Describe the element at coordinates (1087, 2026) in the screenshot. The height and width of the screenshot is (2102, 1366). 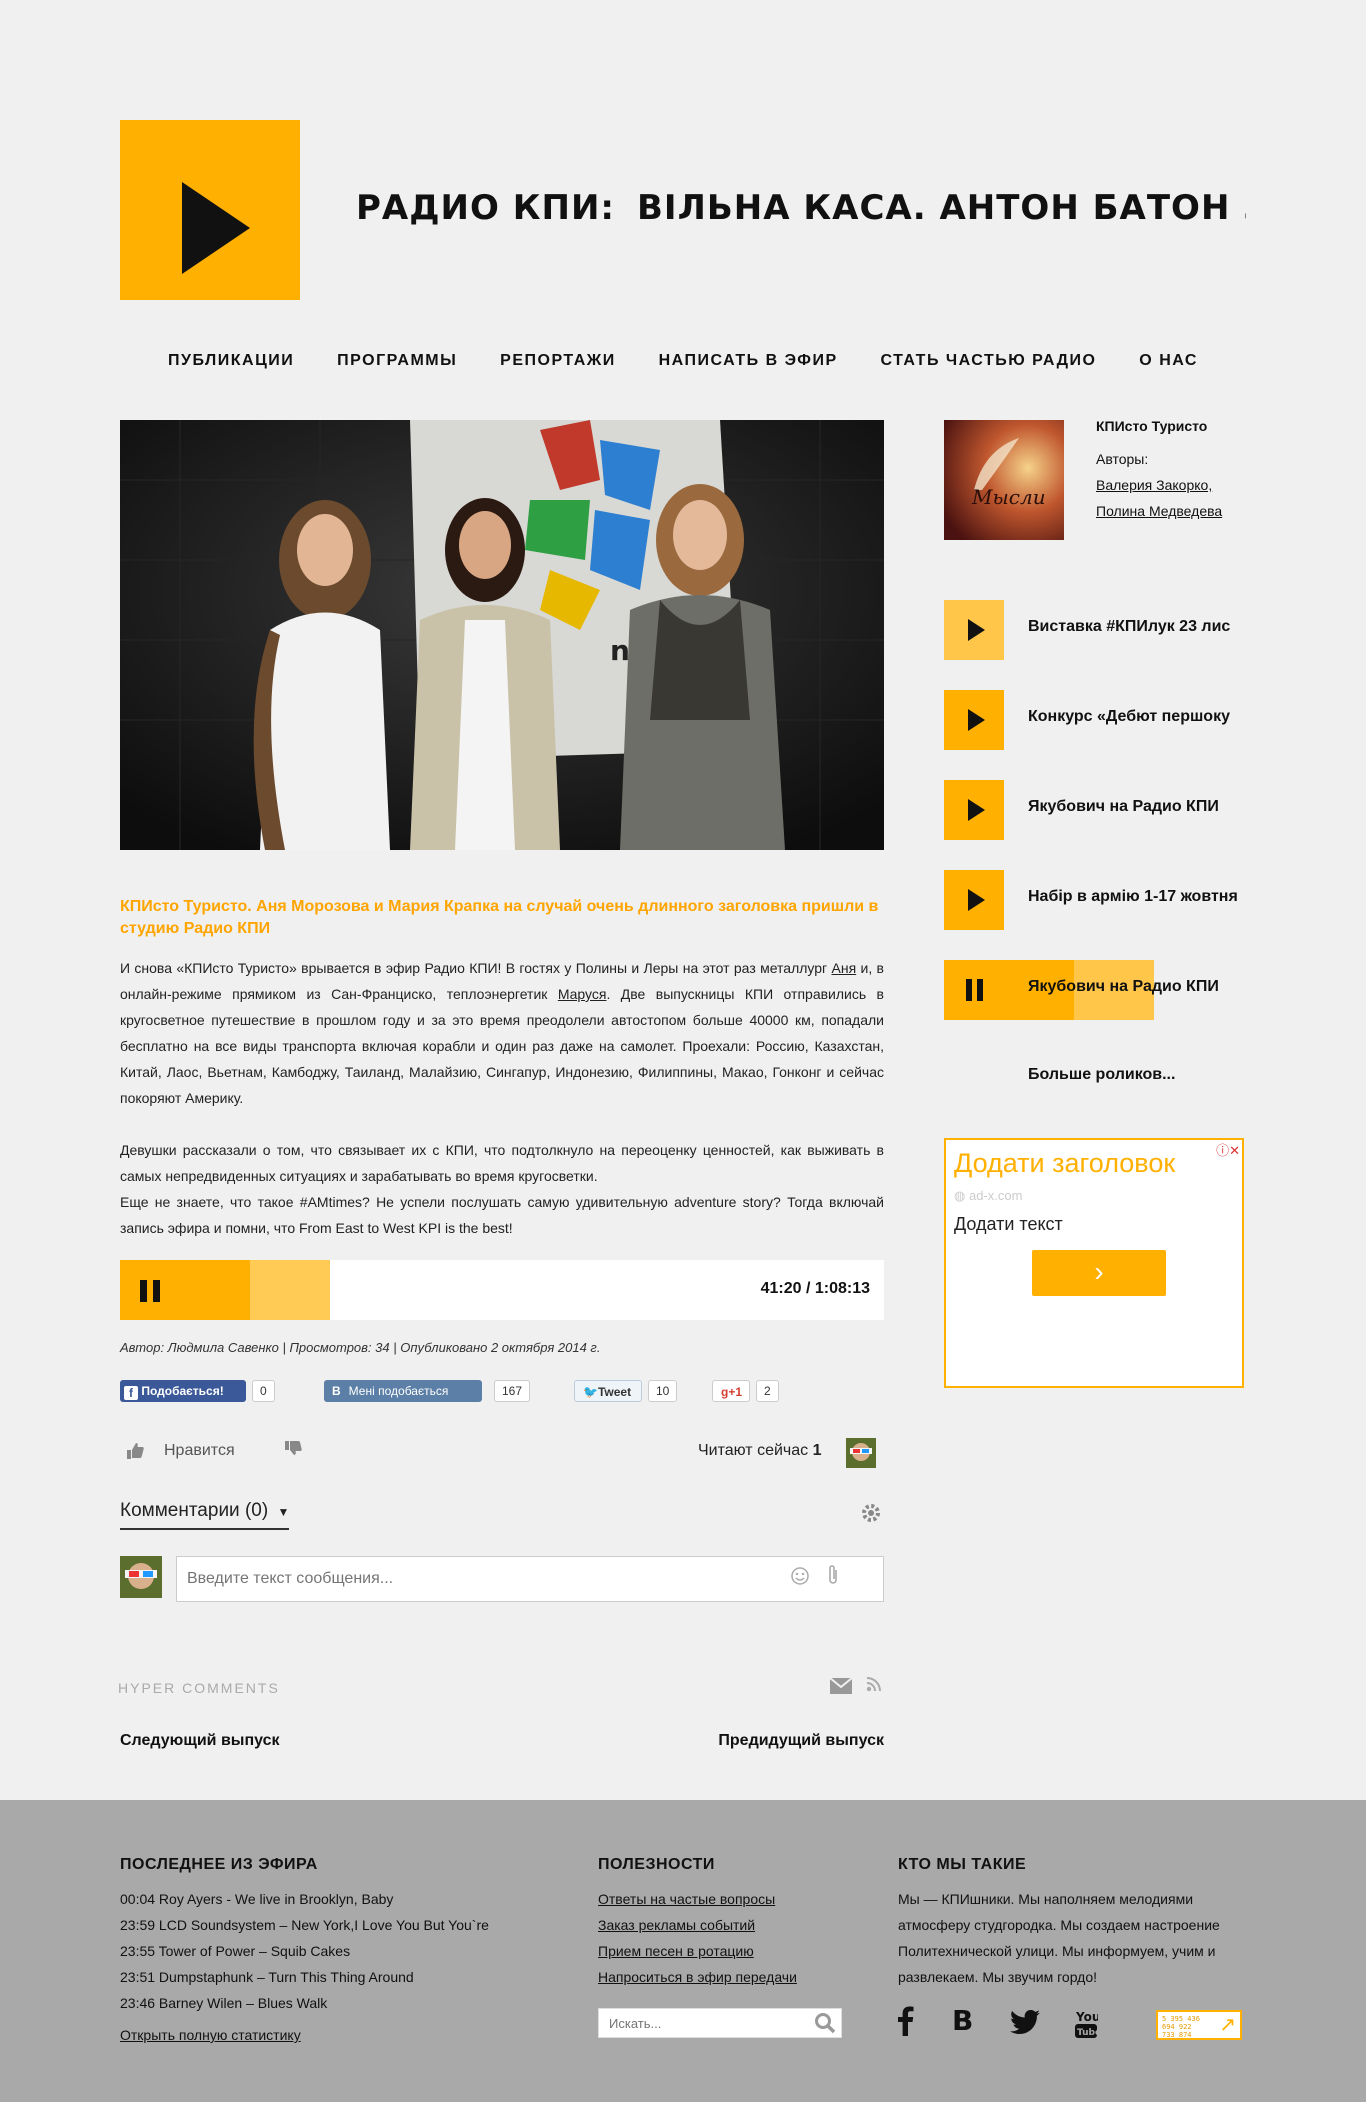
I see `youtube-icon: You Tube` at that location.